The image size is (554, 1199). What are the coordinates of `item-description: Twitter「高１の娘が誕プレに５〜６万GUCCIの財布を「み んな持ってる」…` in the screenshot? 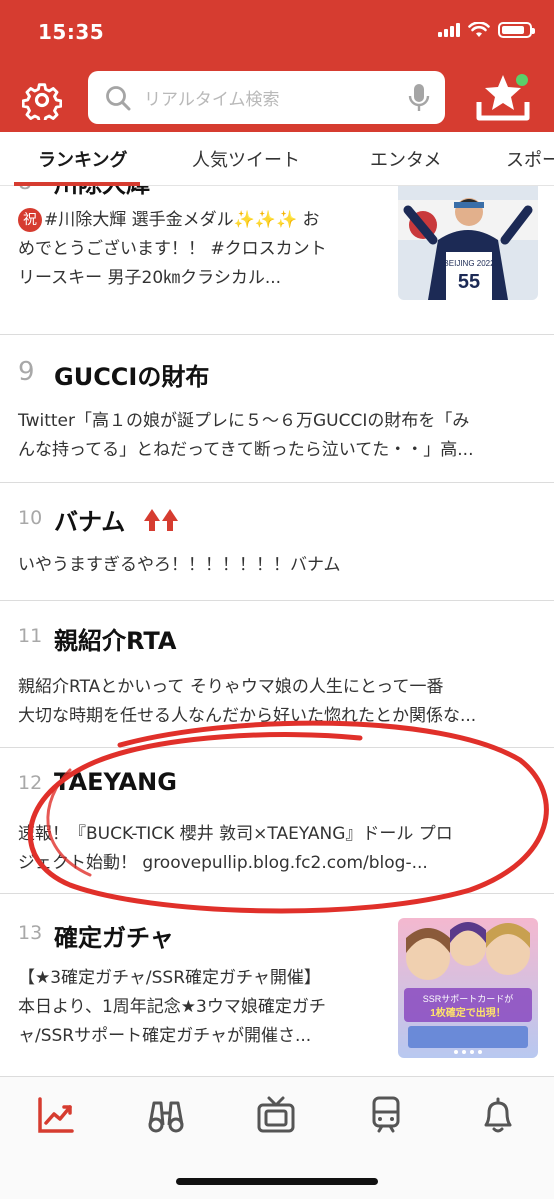 It's located at (246, 435).